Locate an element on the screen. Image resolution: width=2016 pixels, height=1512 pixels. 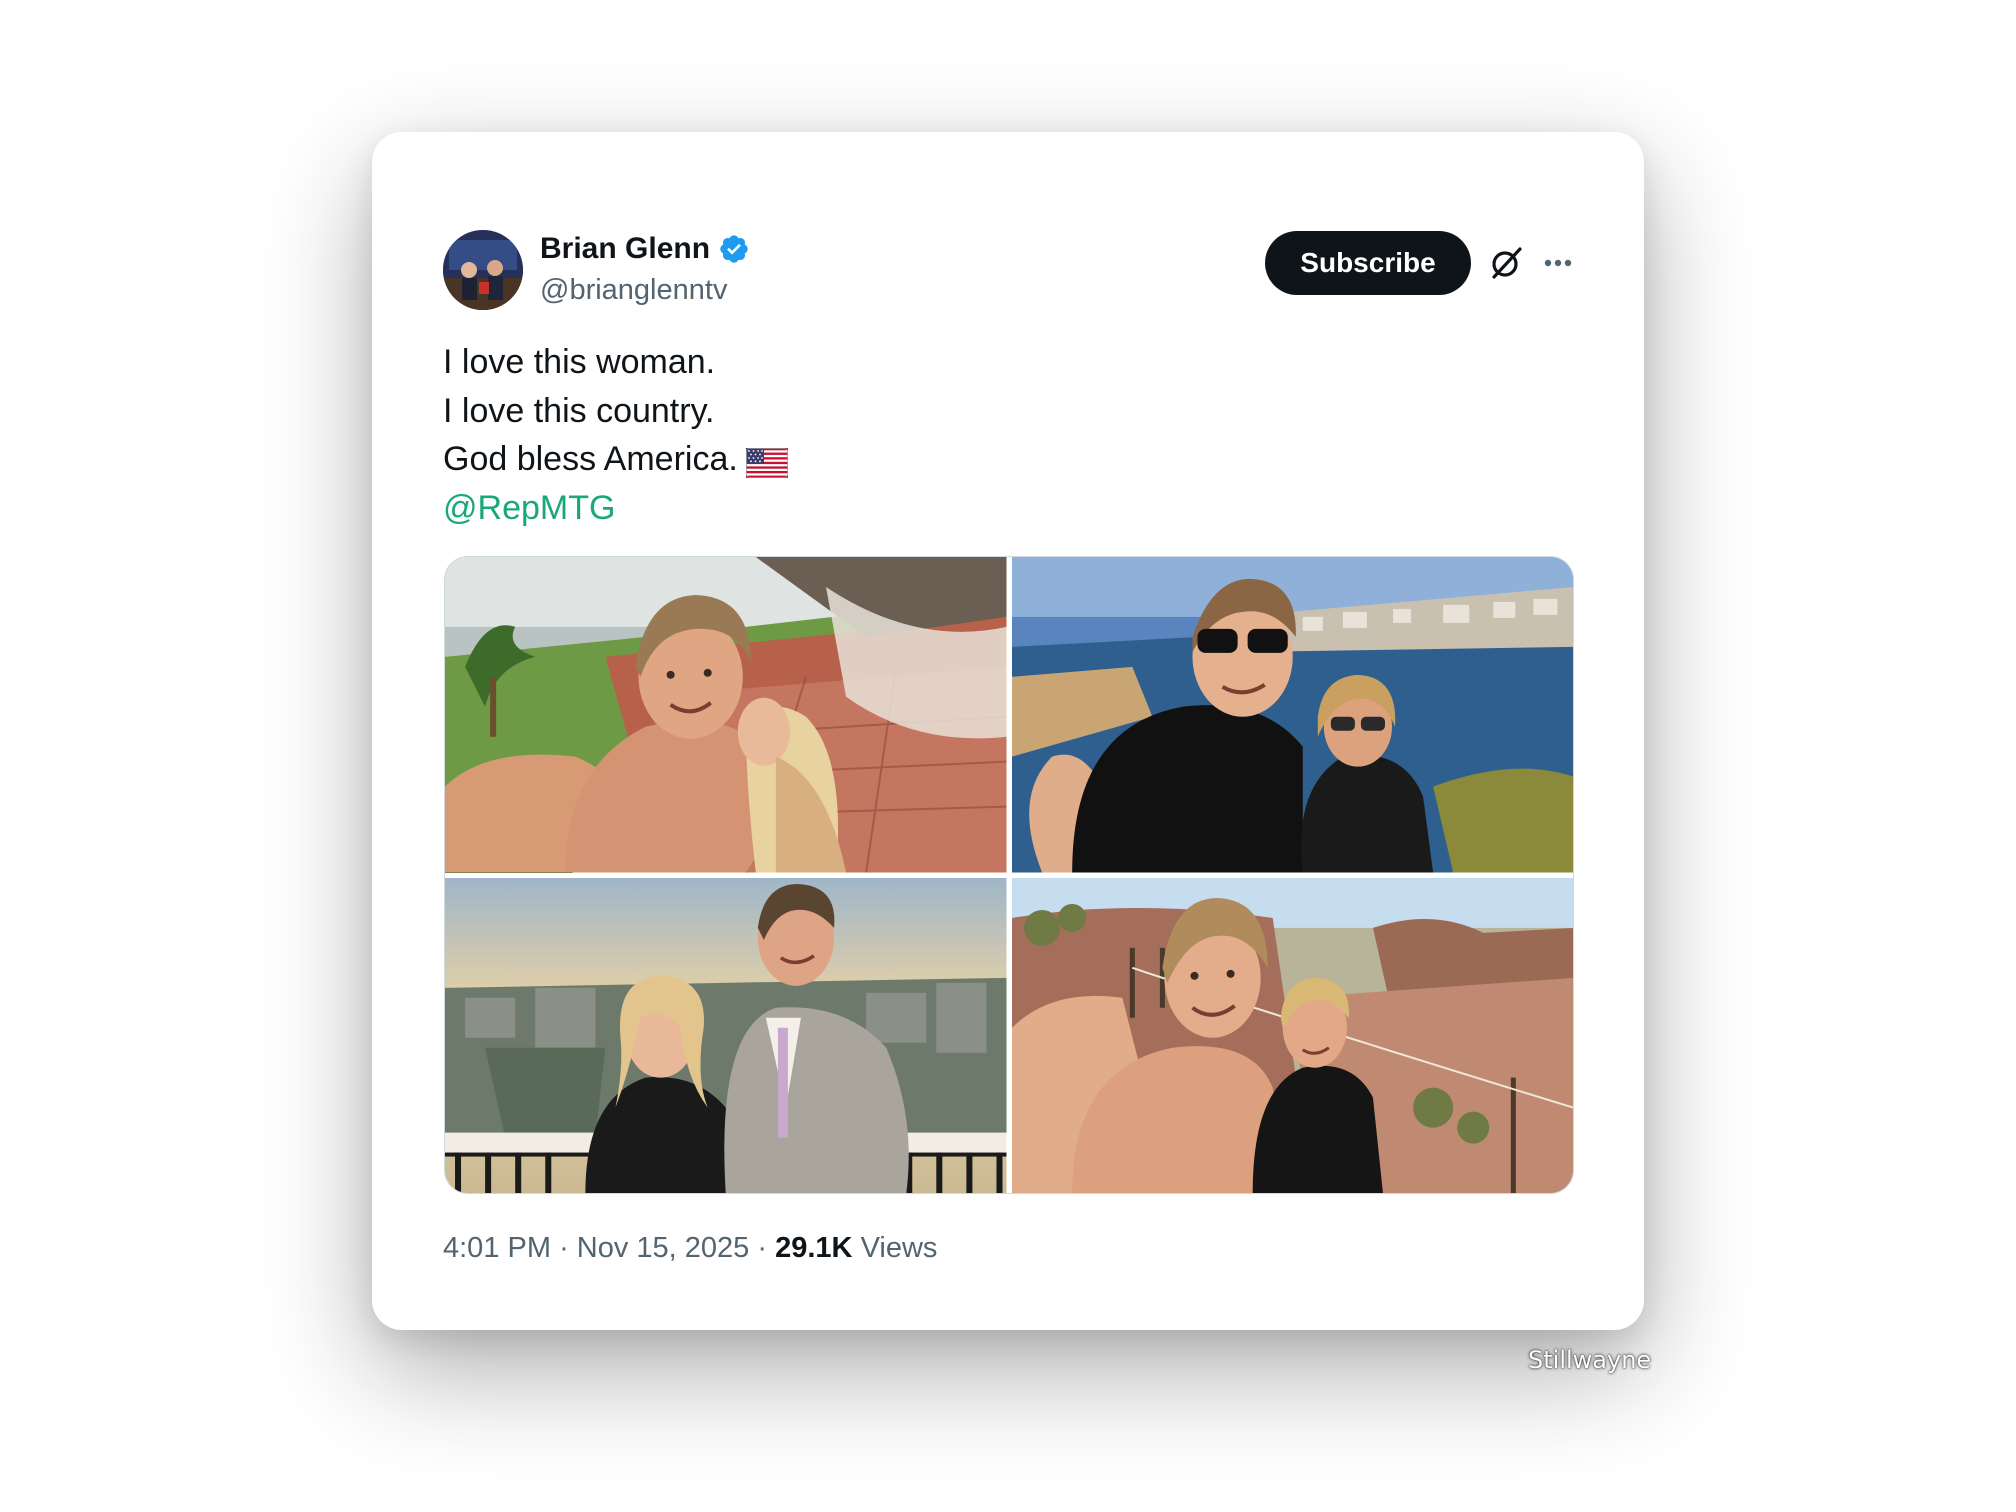
tweet-line-1: I love this woman. is located at coordinates (579, 362).